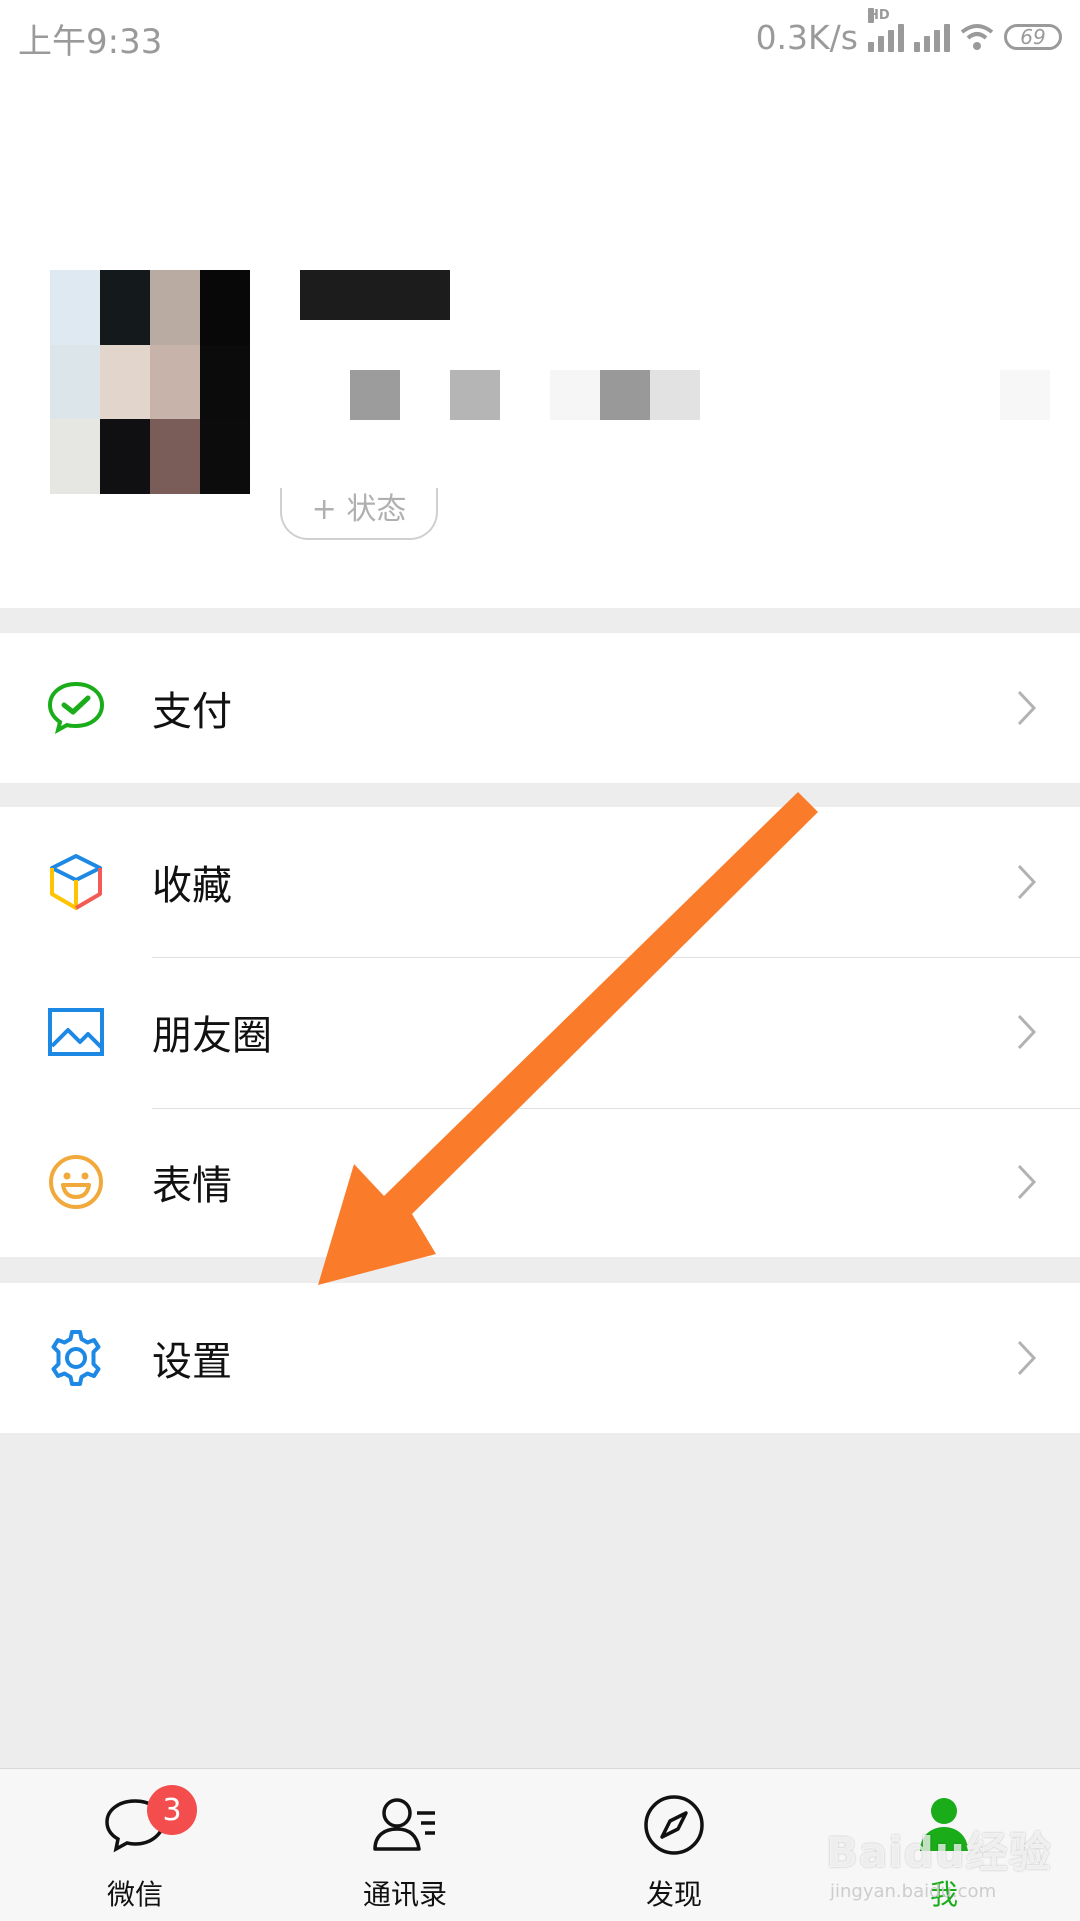 The image size is (1080, 1921). I want to click on menu-item-label: 设置, so click(192, 1362).